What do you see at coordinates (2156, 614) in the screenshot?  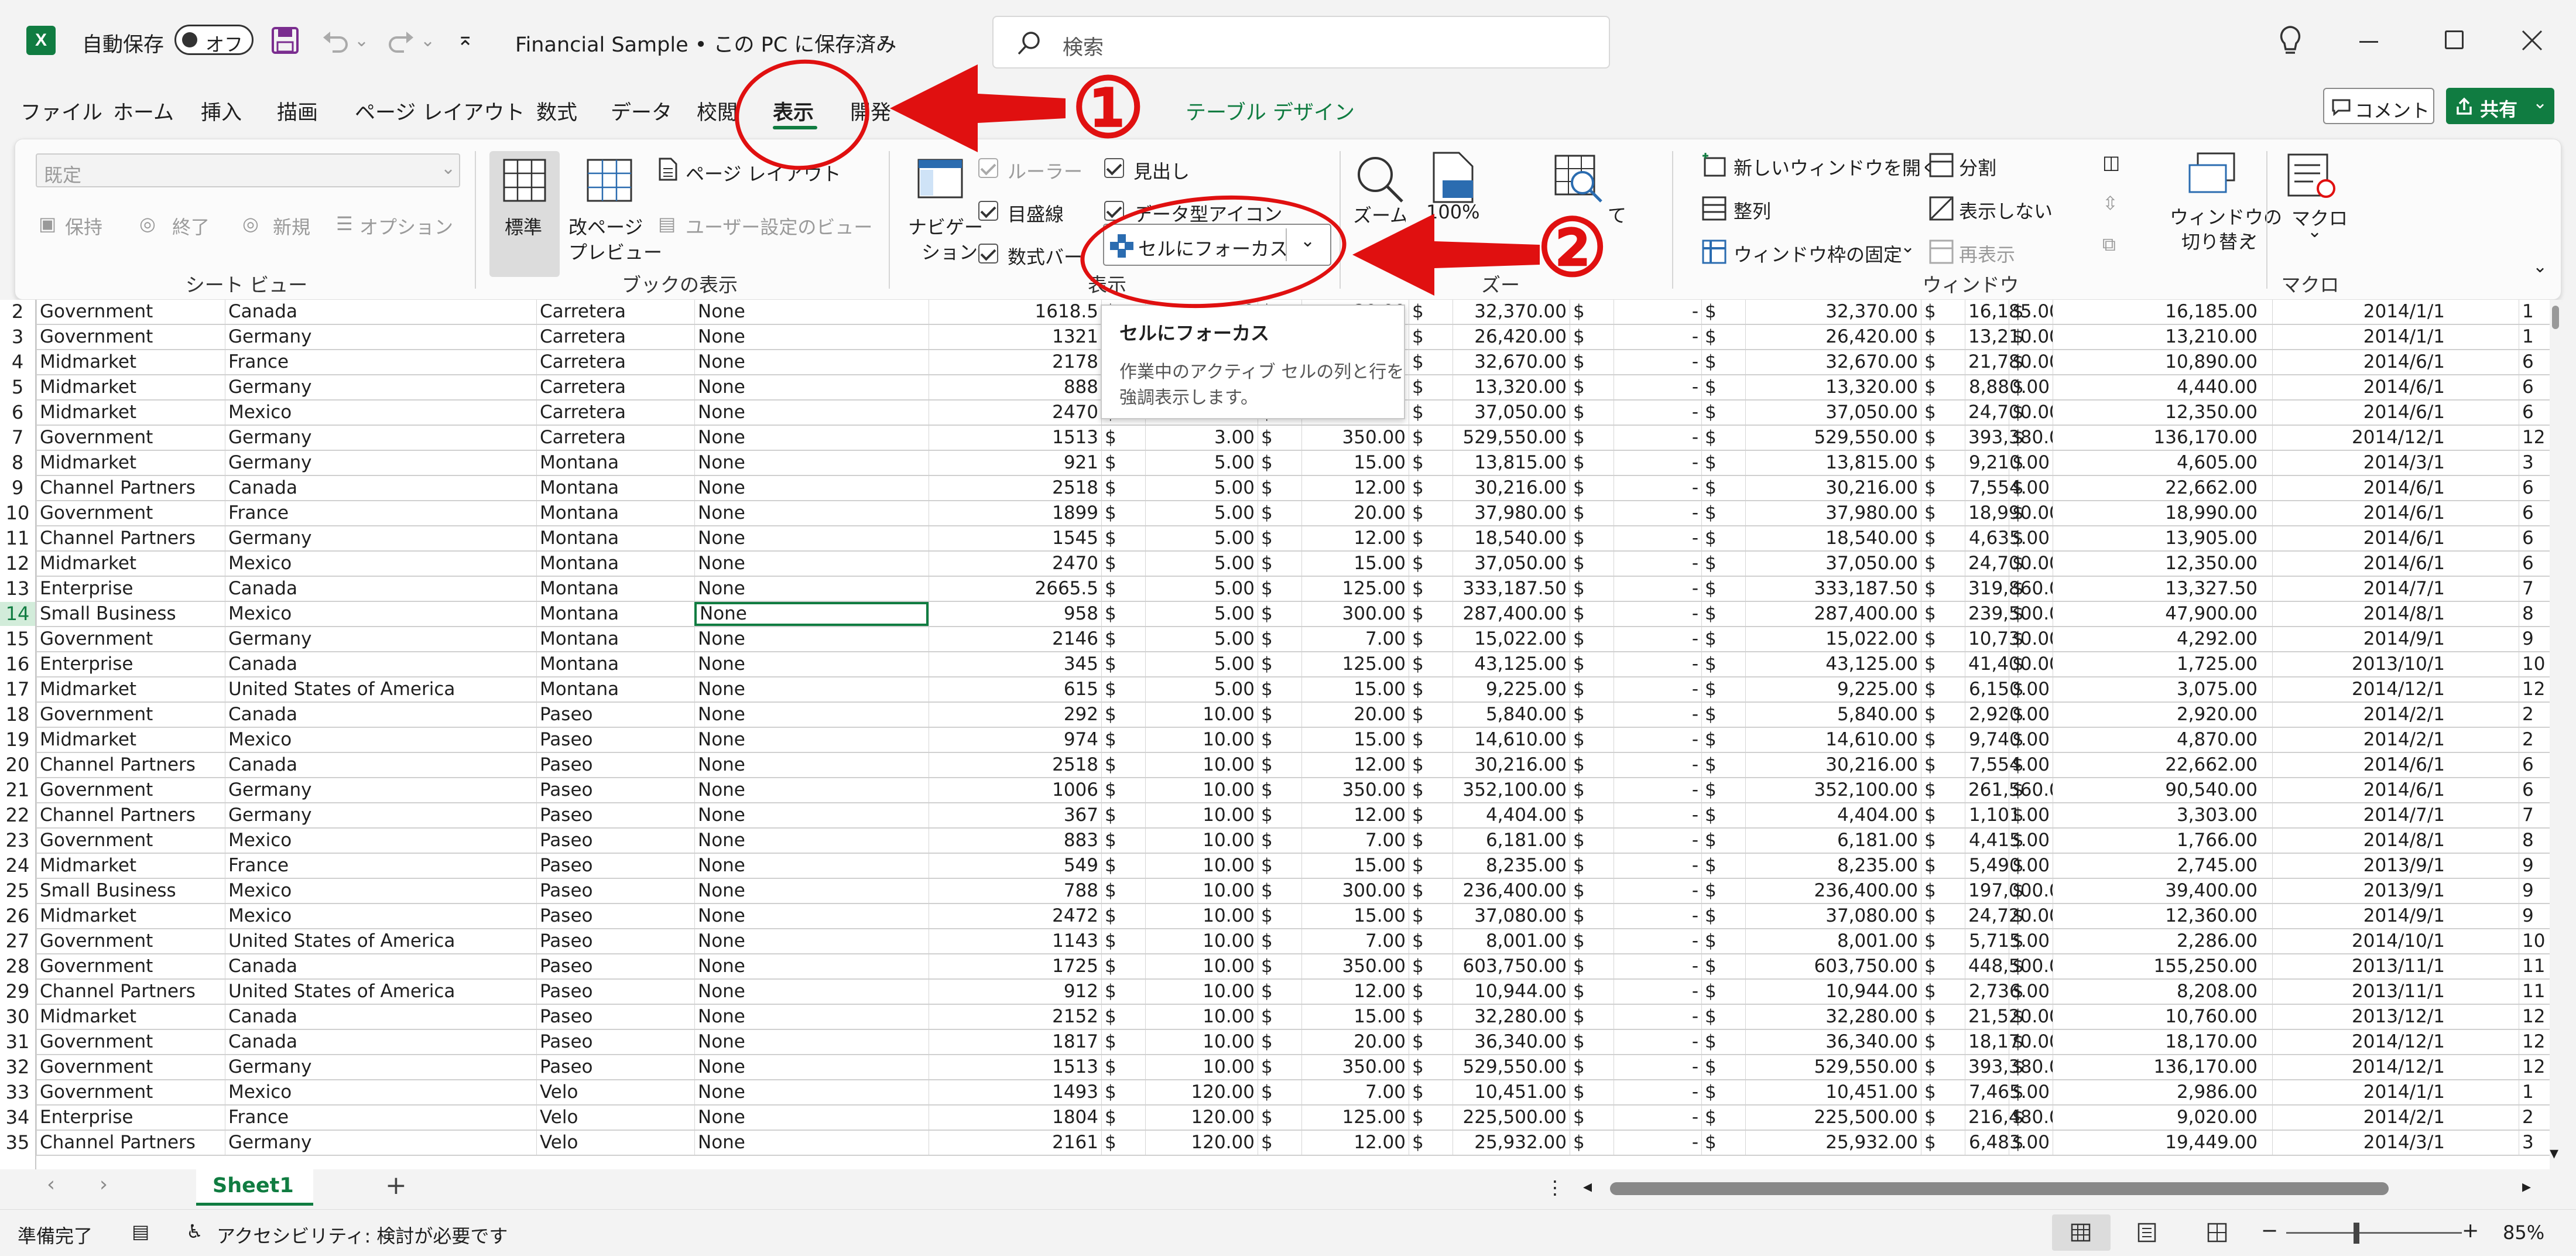 I see `table-cell: 47,900.00` at bounding box center [2156, 614].